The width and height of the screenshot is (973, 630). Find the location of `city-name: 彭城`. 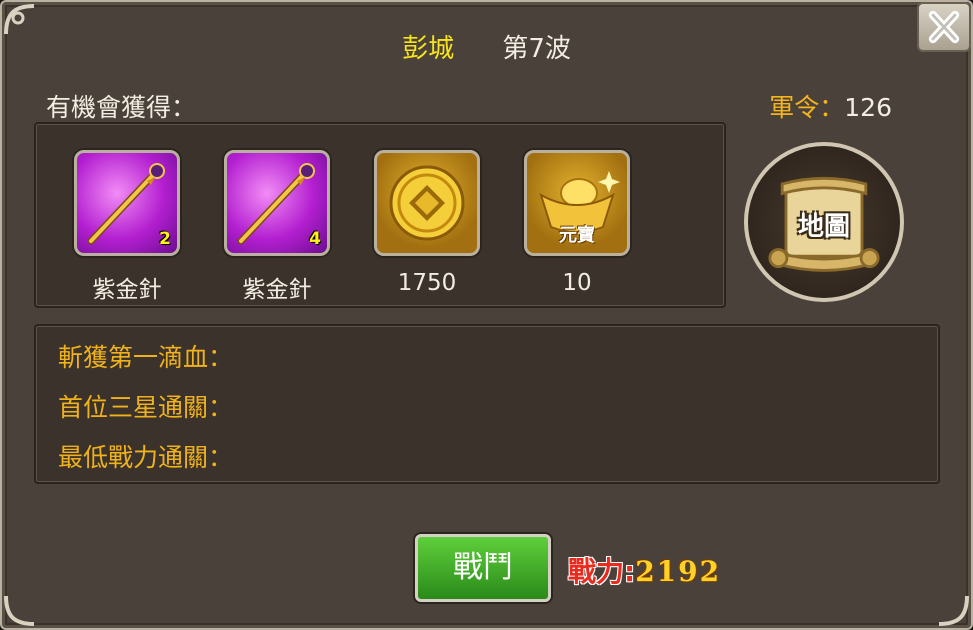

city-name: 彭城 is located at coordinates (428, 49).